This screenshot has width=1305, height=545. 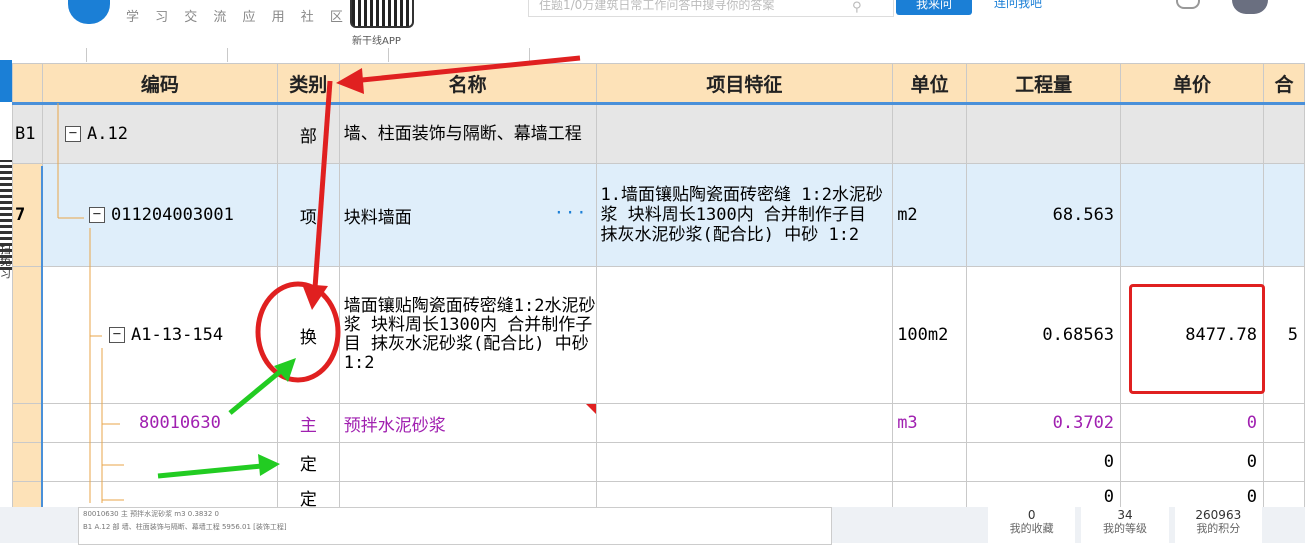 What do you see at coordinates (934, 7) in the screenshot?
I see `ask-button: 我来问` at bounding box center [934, 7].